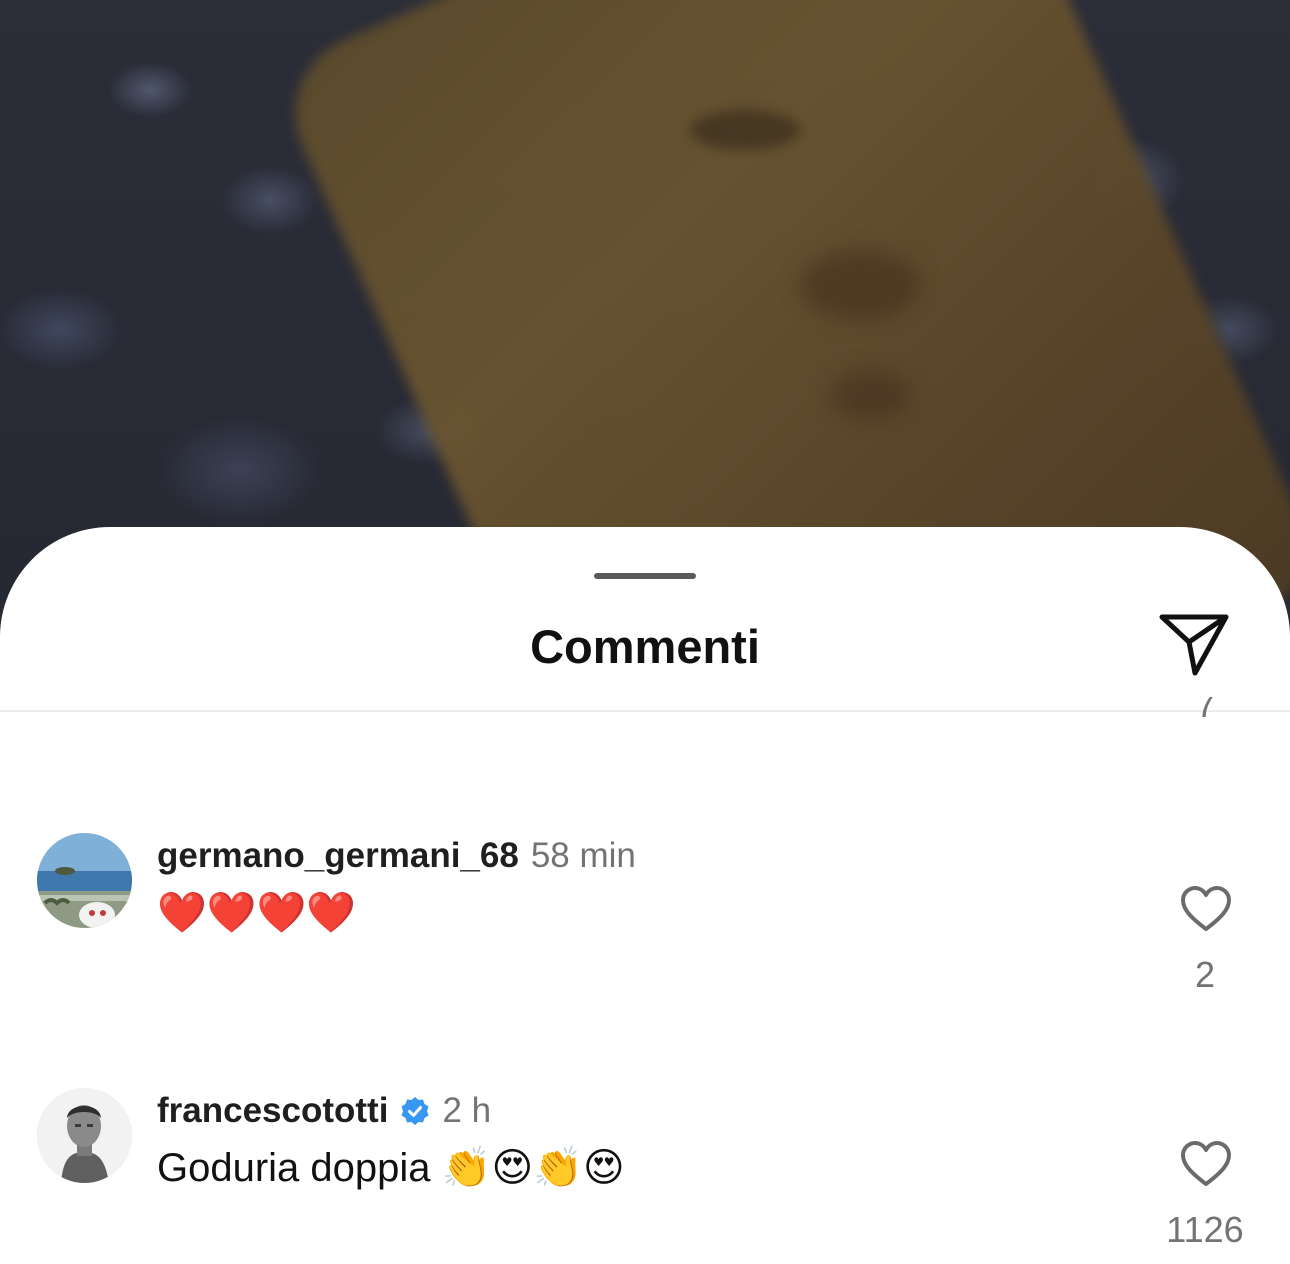  I want to click on comment-time: 2 h, so click(467, 1110).